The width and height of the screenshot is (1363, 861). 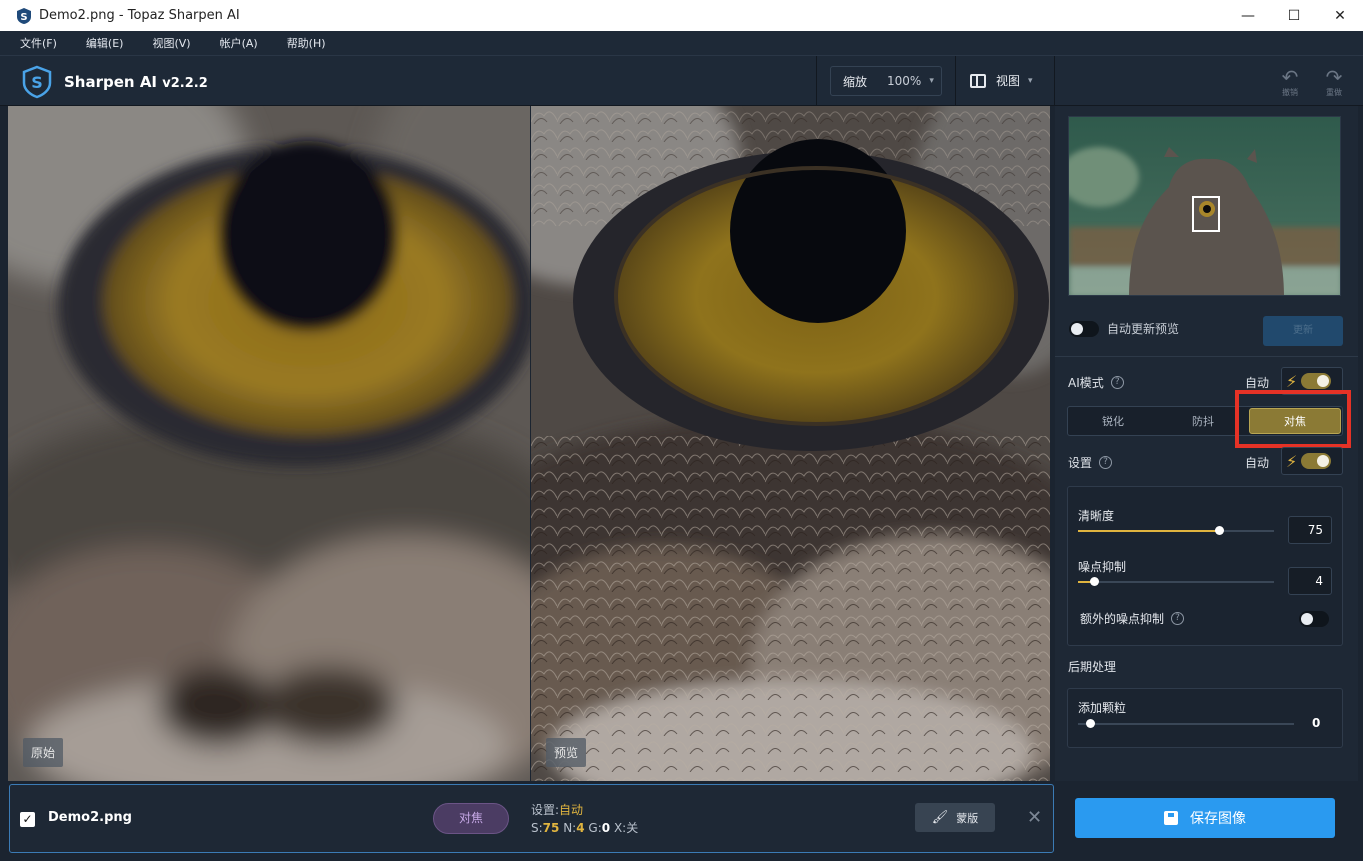 What do you see at coordinates (606, 828) in the screenshot?
I see `g-value: 0` at bounding box center [606, 828].